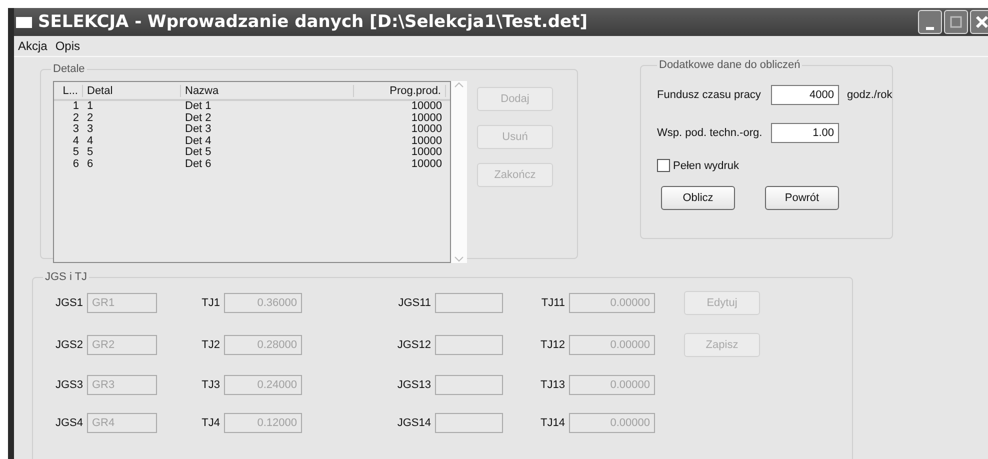 Image resolution: width=988 pixels, height=459 pixels. I want to click on field-label: JGS1, so click(69, 303).